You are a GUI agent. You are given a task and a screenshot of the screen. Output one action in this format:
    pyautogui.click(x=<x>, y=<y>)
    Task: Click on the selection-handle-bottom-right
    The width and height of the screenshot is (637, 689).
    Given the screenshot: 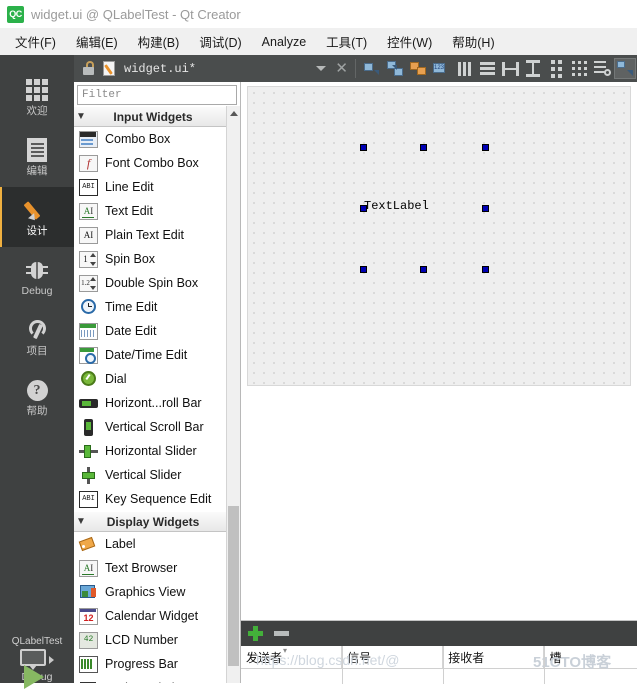 What is the action you would take?
    pyautogui.click(x=485, y=269)
    